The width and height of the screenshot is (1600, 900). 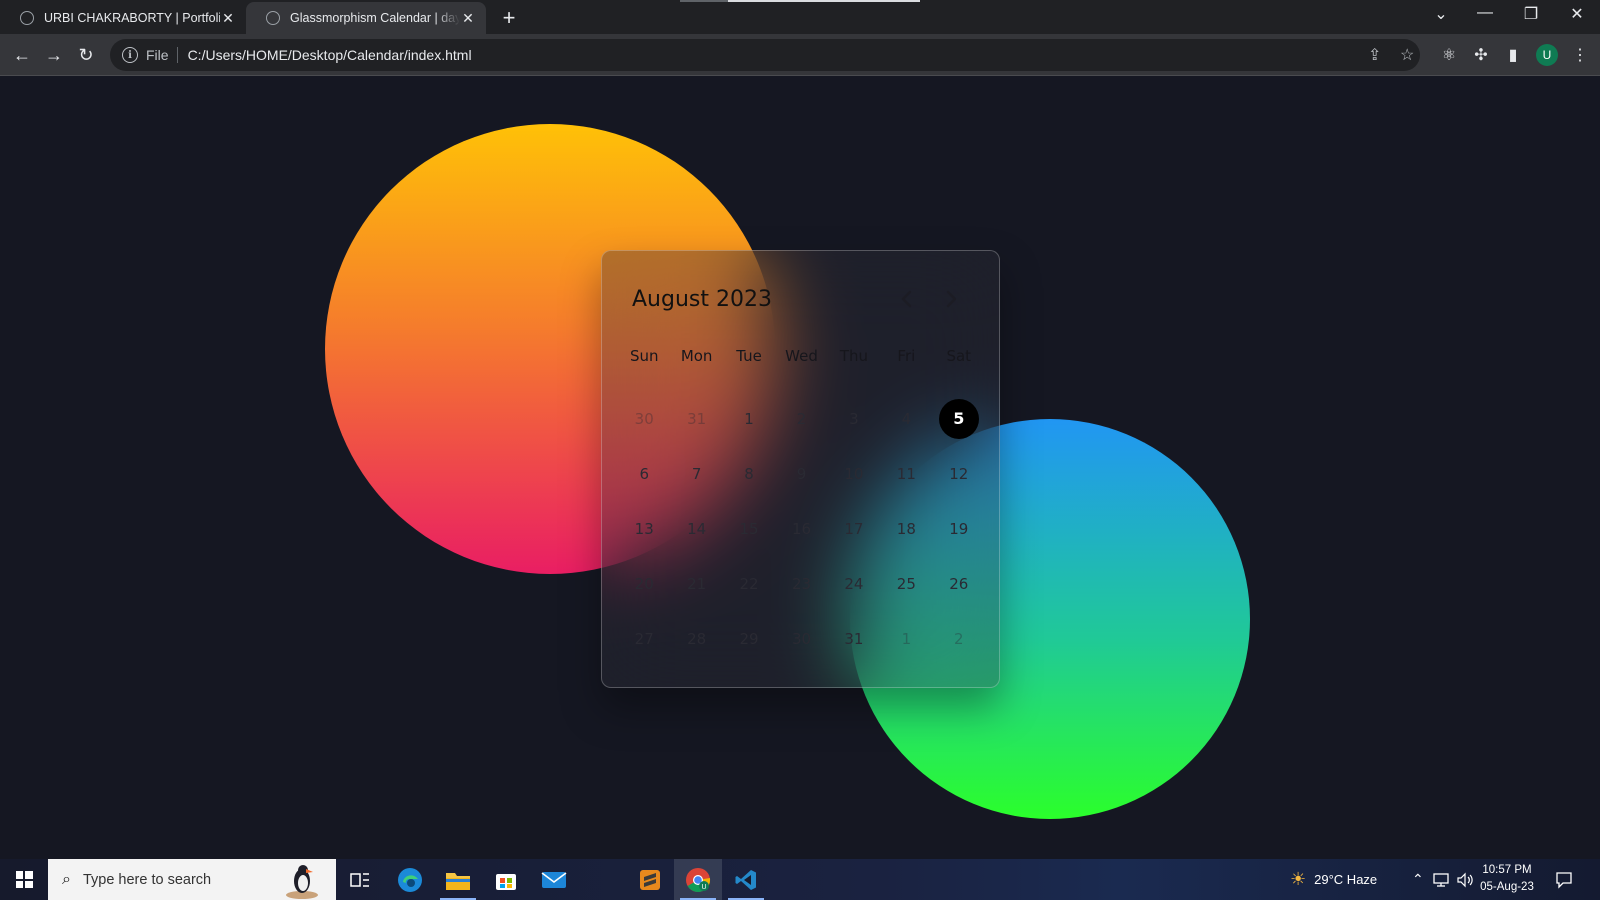 What do you see at coordinates (509, 18) in the screenshot?
I see `new-tab-button: +` at bounding box center [509, 18].